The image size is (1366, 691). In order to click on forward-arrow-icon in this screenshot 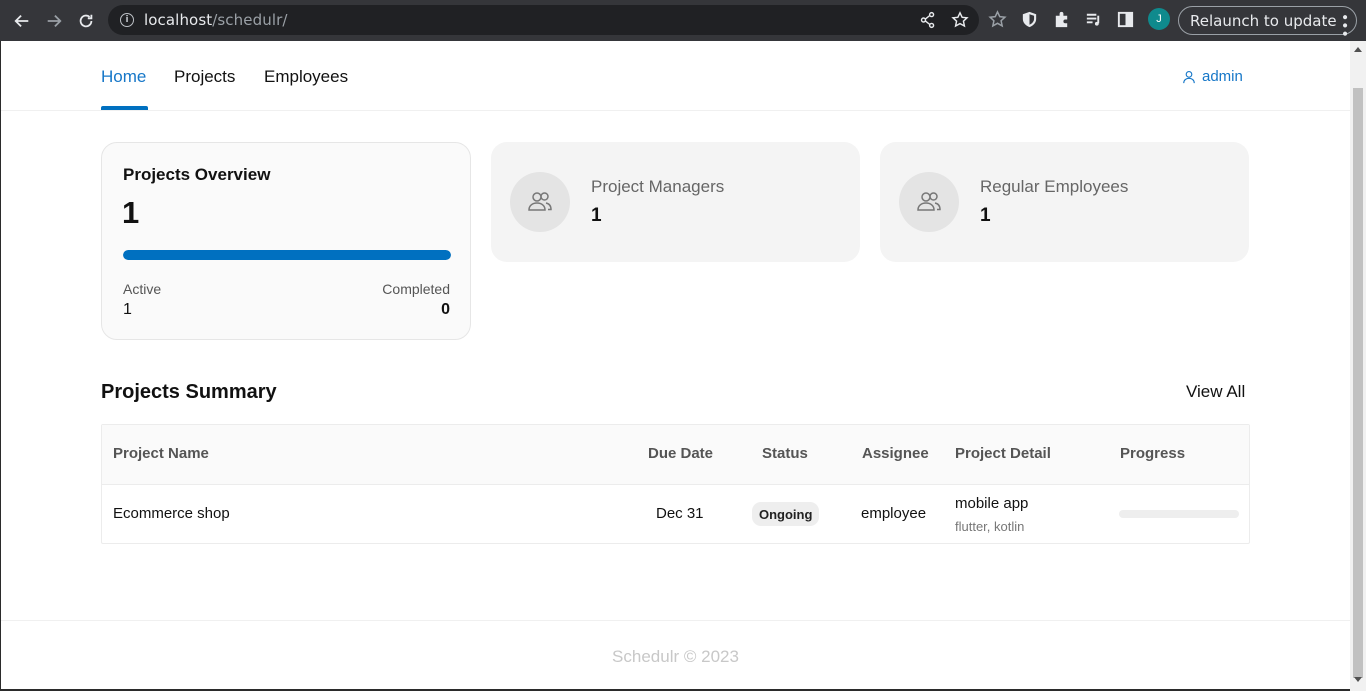, I will do `click(54, 20)`.